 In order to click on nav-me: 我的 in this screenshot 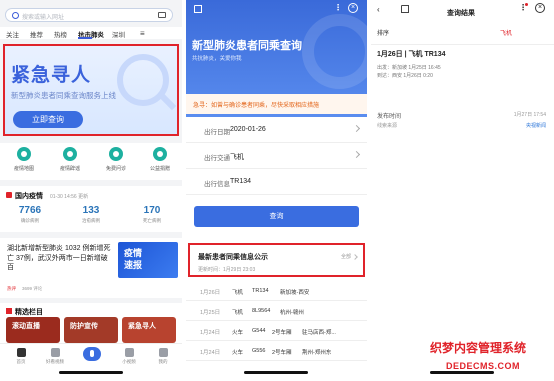, I will do `click(163, 356)`.